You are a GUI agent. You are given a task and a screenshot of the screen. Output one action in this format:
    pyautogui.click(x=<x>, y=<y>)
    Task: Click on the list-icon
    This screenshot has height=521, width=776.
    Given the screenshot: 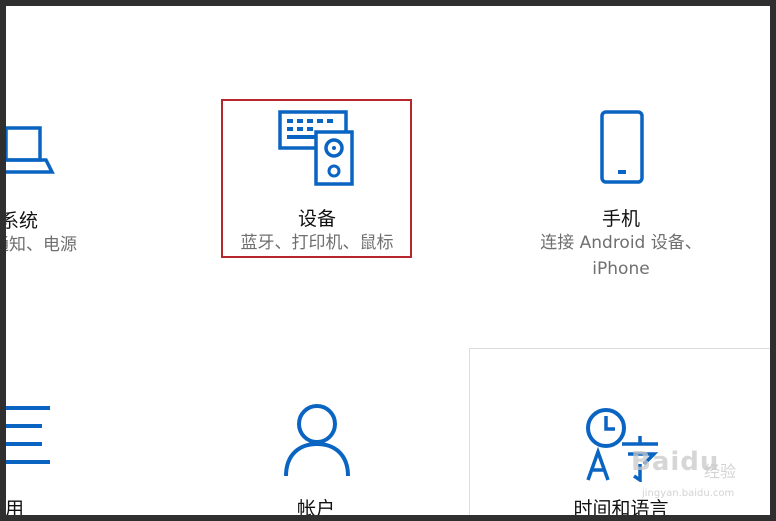 What is the action you would take?
    pyautogui.click(x=28, y=435)
    